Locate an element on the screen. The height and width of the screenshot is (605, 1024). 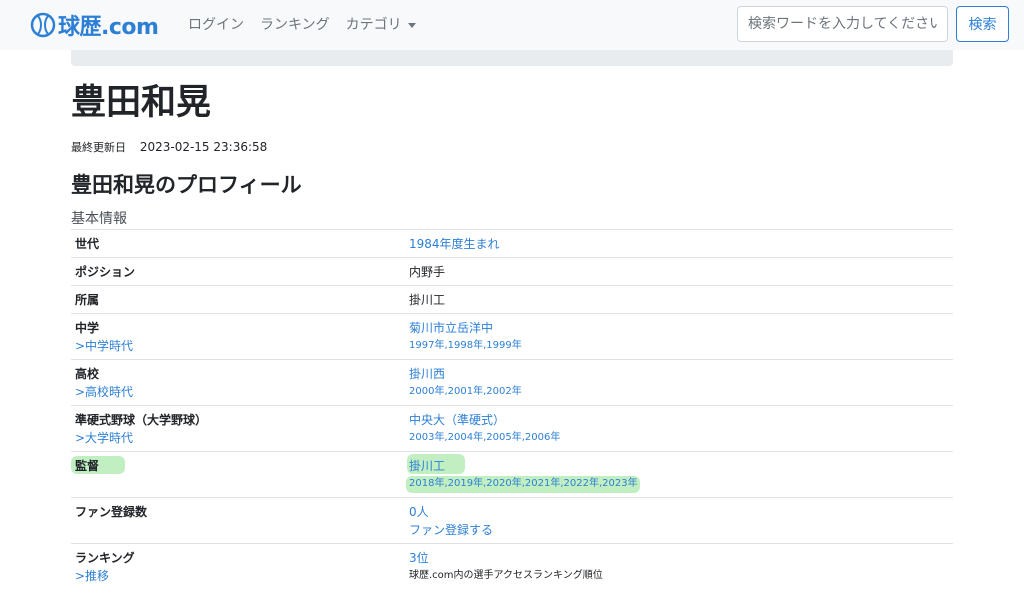
manager-team-link: 掛川工 is located at coordinates (679, 466).